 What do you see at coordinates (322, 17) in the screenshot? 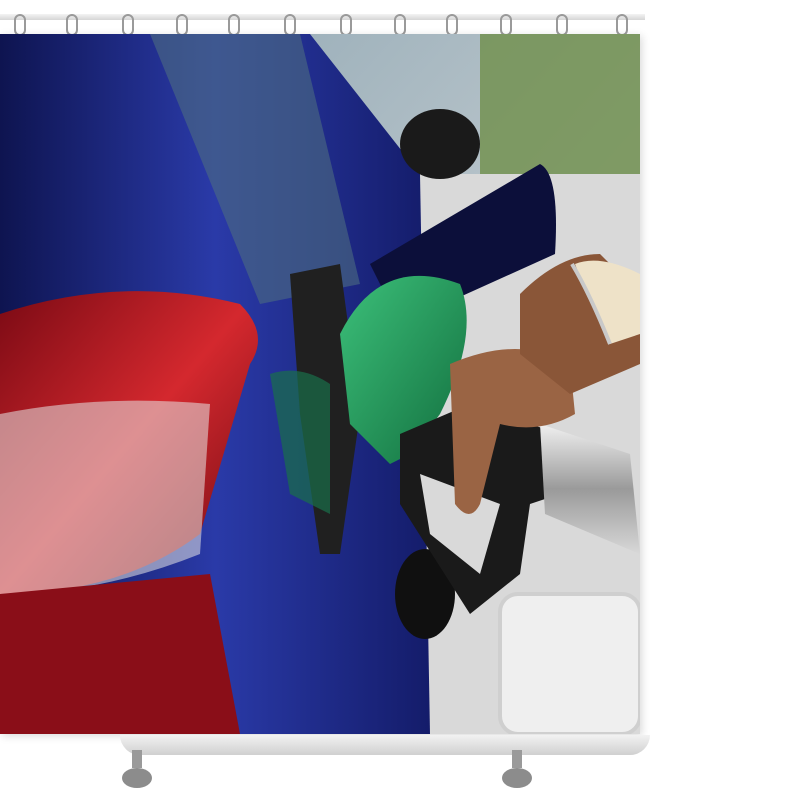
I see `curtain-rod` at bounding box center [322, 17].